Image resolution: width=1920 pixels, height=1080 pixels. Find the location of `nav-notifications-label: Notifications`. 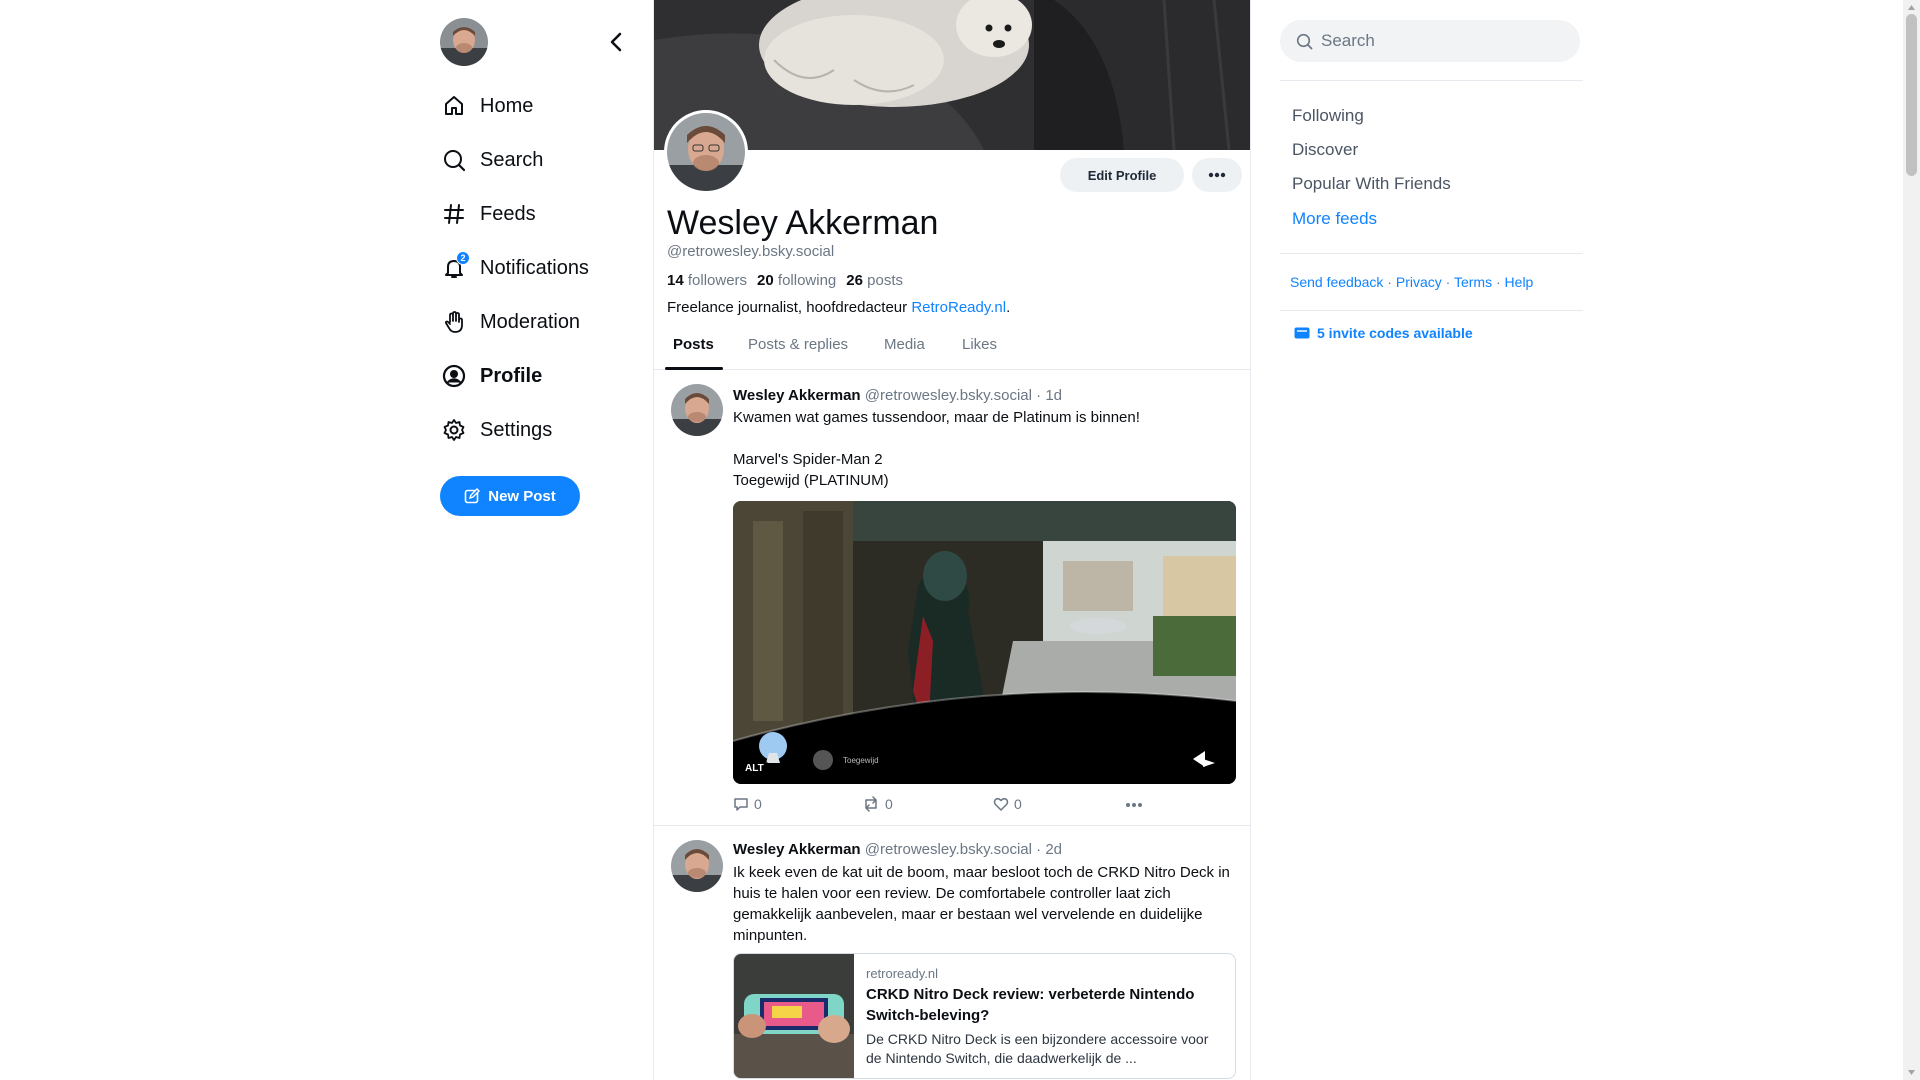

nav-notifications-label: Notifications is located at coordinates (534, 267).